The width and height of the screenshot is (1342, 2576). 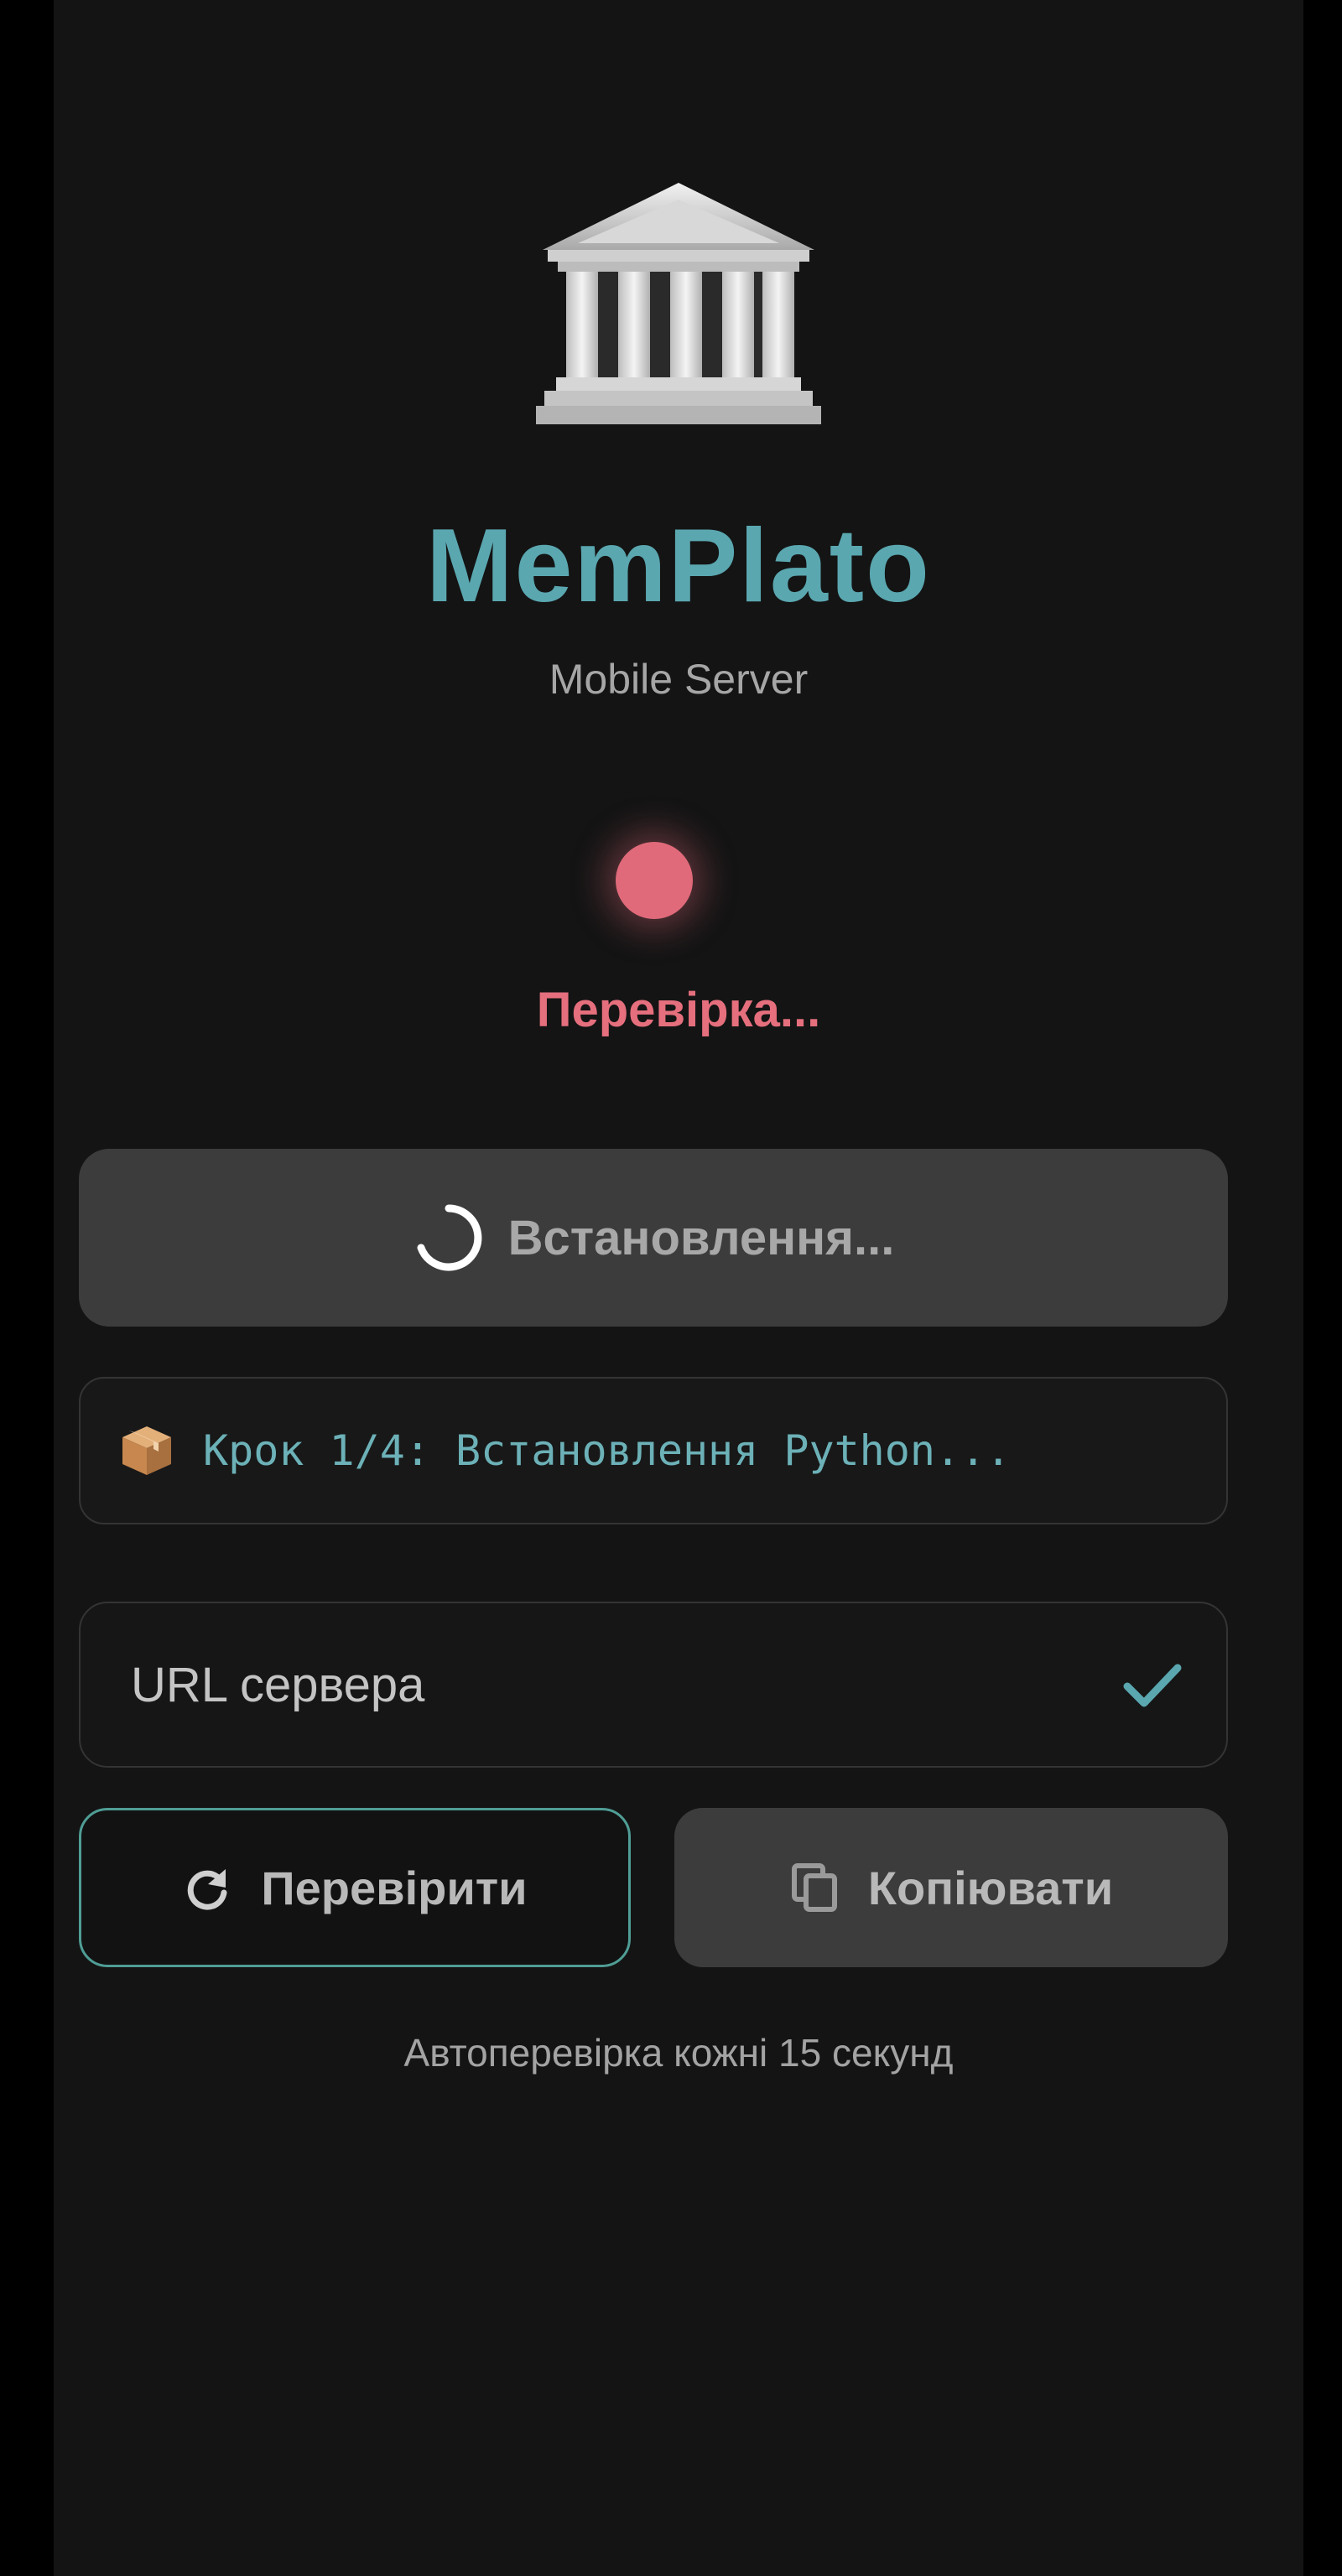 What do you see at coordinates (1152, 1685) in the screenshot?
I see `check-icon` at bounding box center [1152, 1685].